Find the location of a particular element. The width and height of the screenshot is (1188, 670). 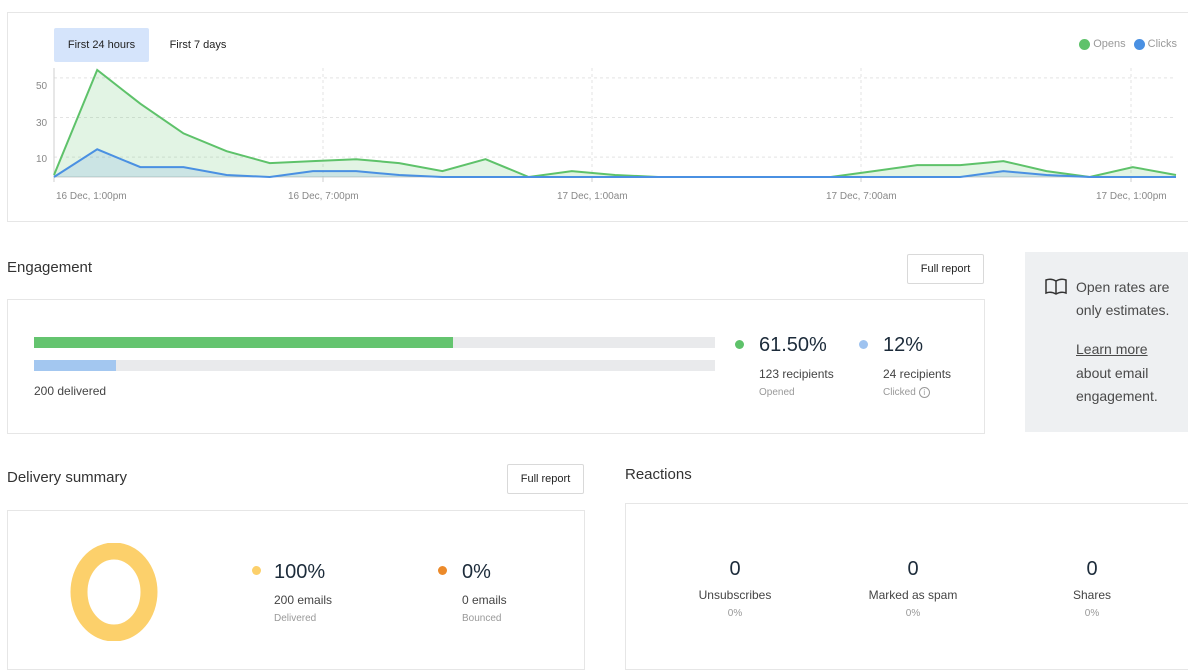

opened-percent: 61.50% is located at coordinates (793, 345).